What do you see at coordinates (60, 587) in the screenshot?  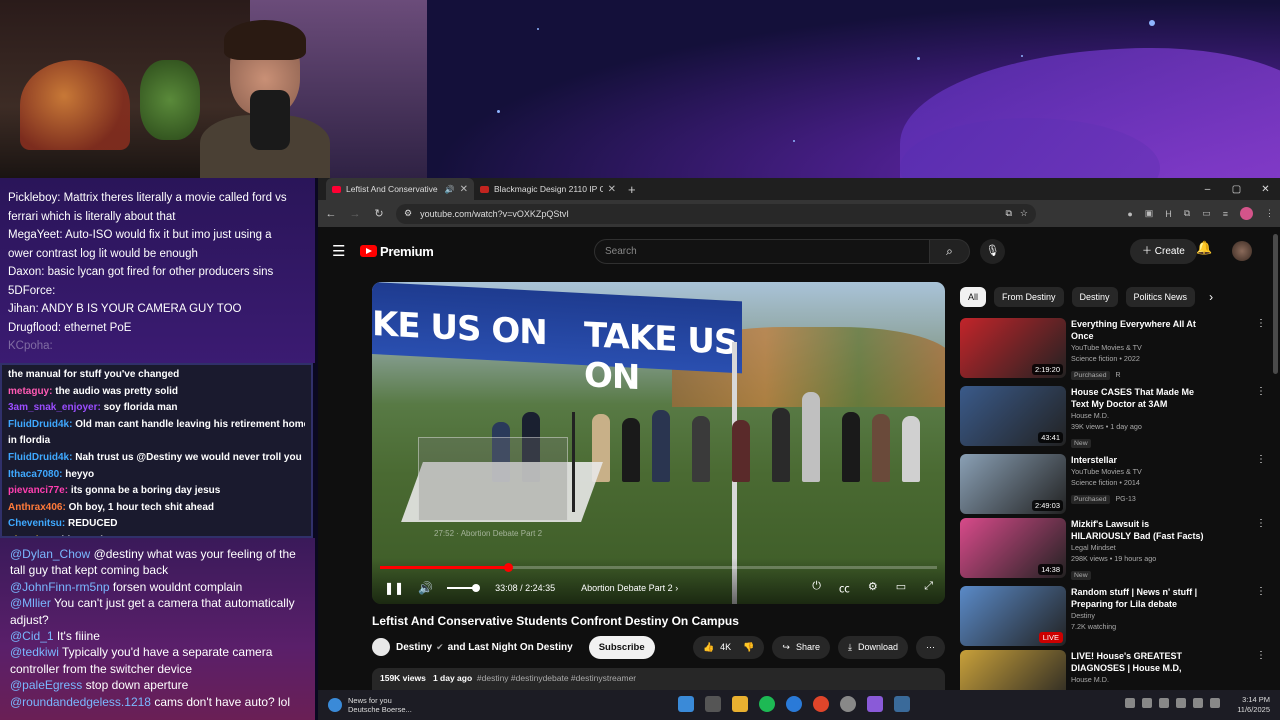 I see `chat-username: @JohnFinn-rm5np` at bounding box center [60, 587].